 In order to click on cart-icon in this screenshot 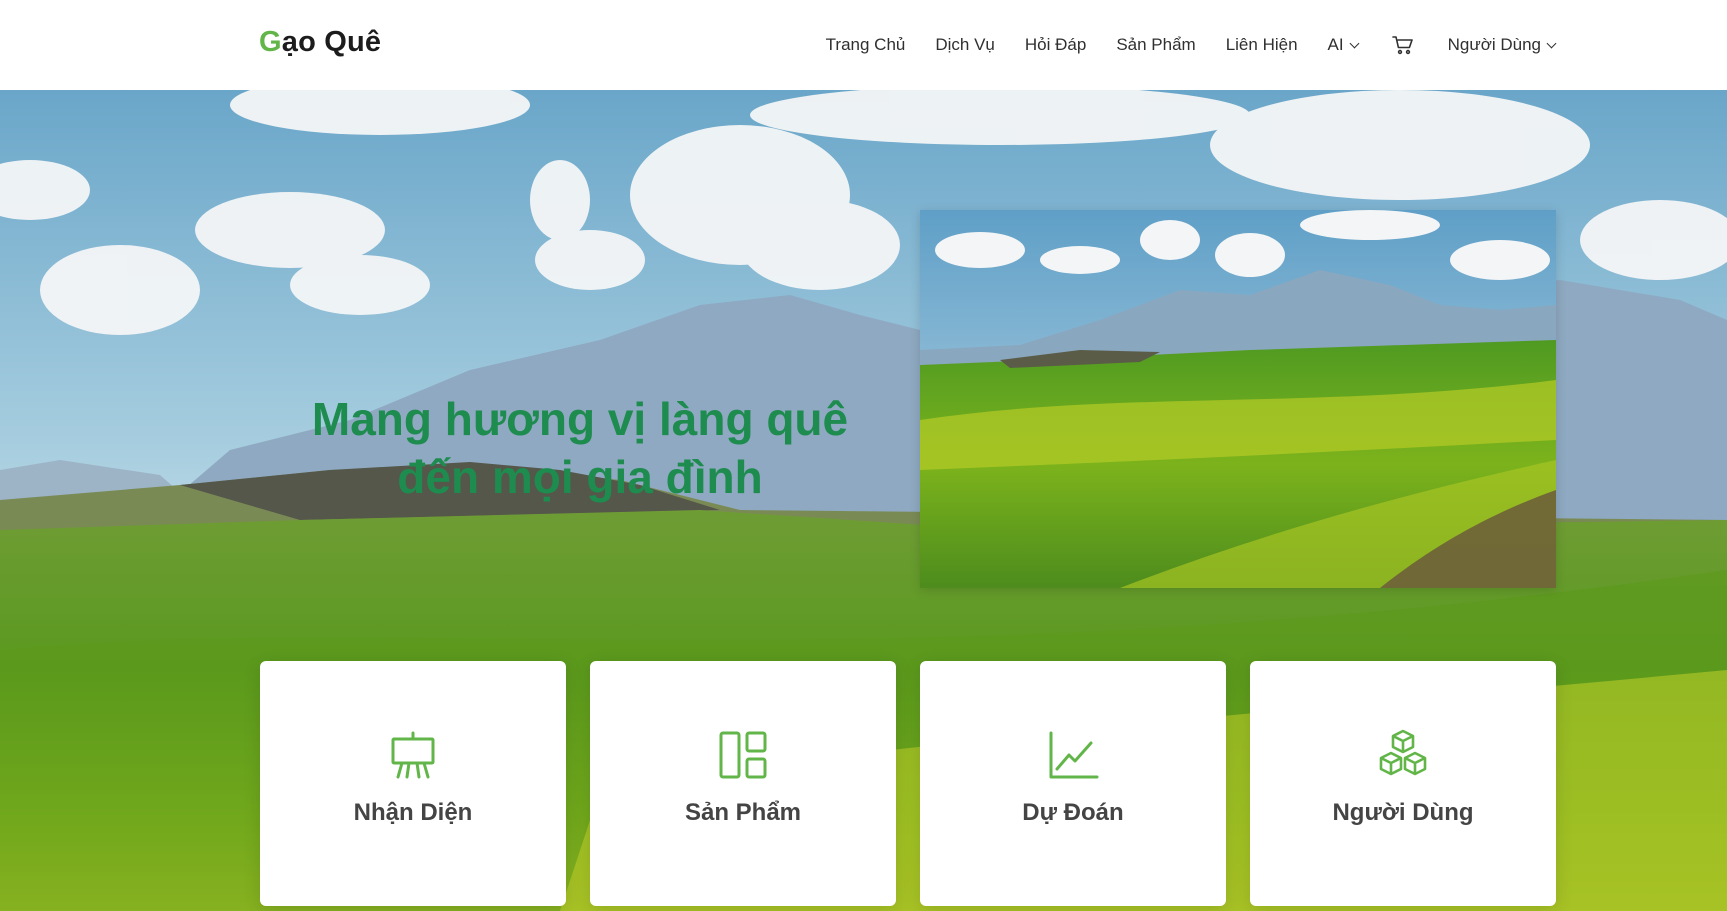, I will do `click(1402, 45)`.